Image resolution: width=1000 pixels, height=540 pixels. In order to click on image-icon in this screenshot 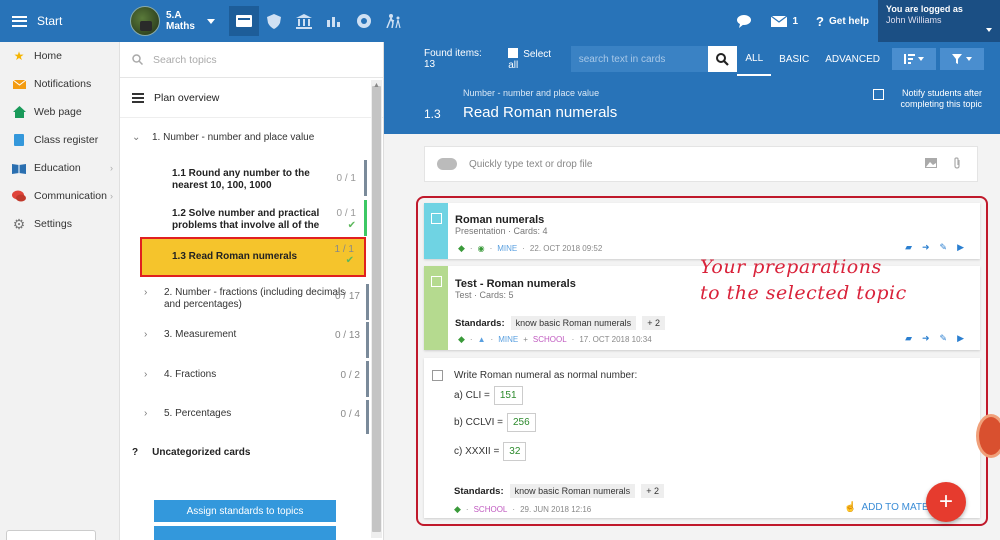, I will do `click(931, 164)`.